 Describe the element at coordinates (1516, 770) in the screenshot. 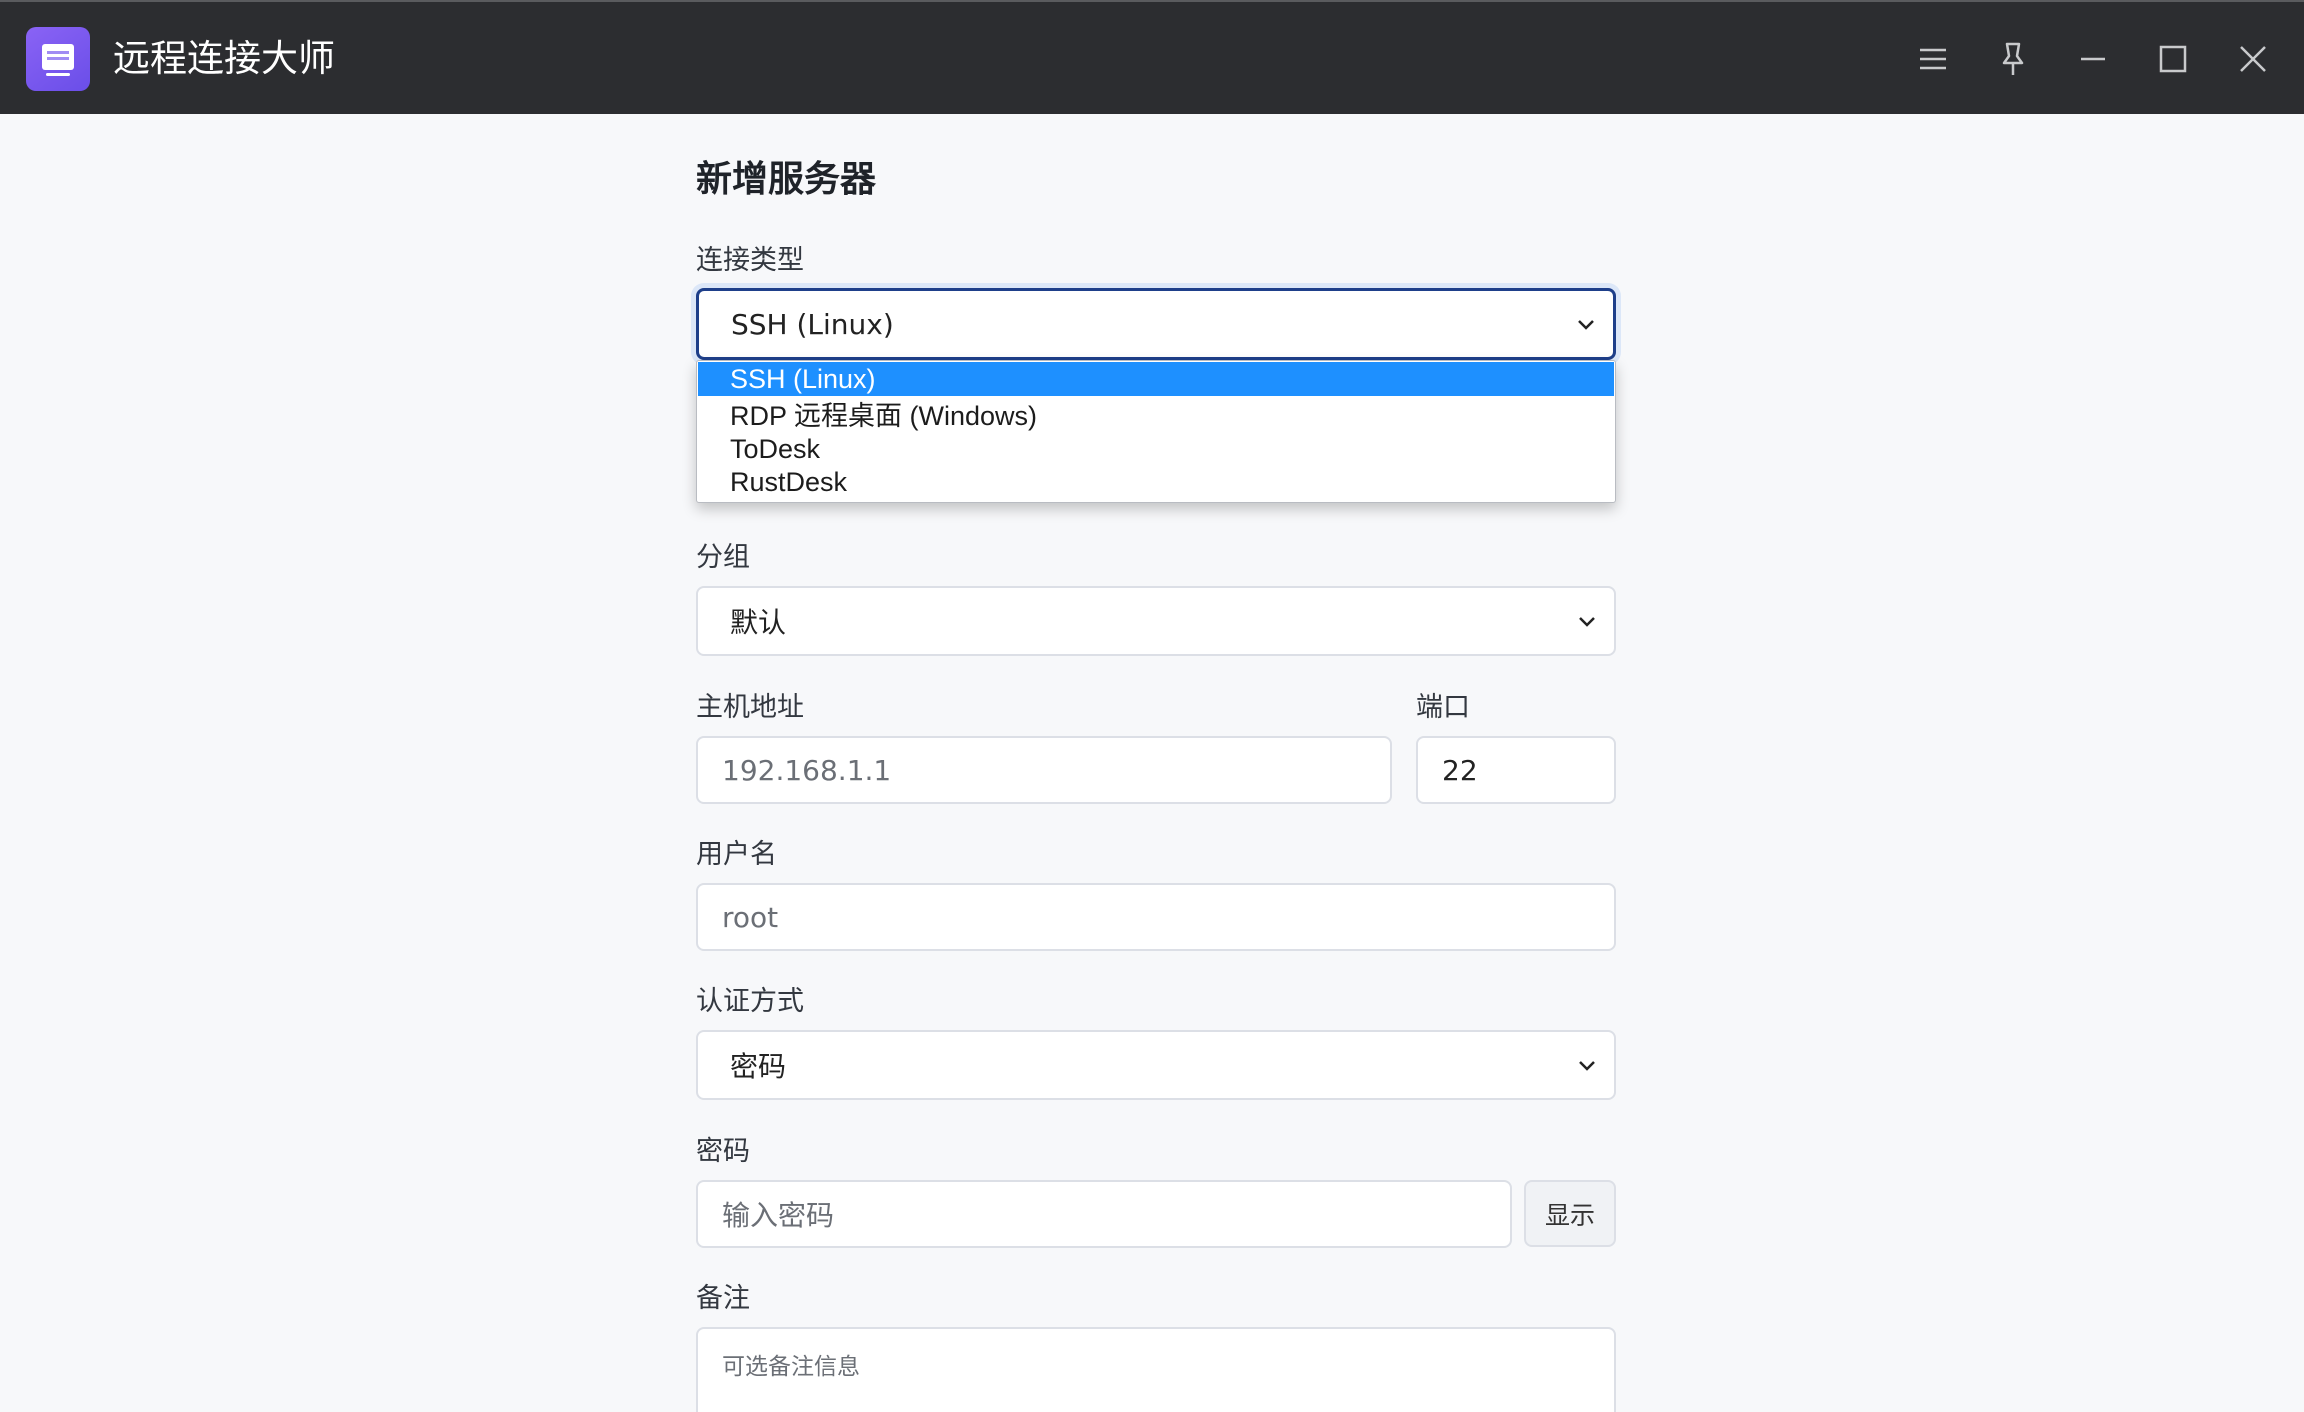

I see `port-input: 22` at that location.